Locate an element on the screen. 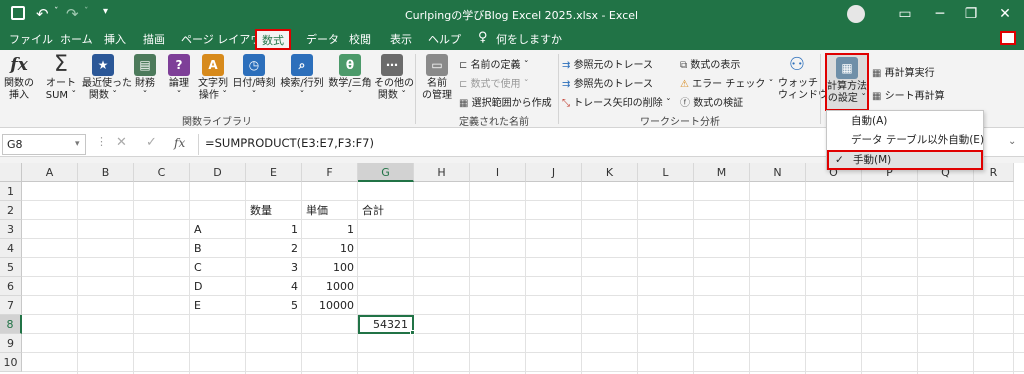  item-cell: D is located at coordinates (218, 286).